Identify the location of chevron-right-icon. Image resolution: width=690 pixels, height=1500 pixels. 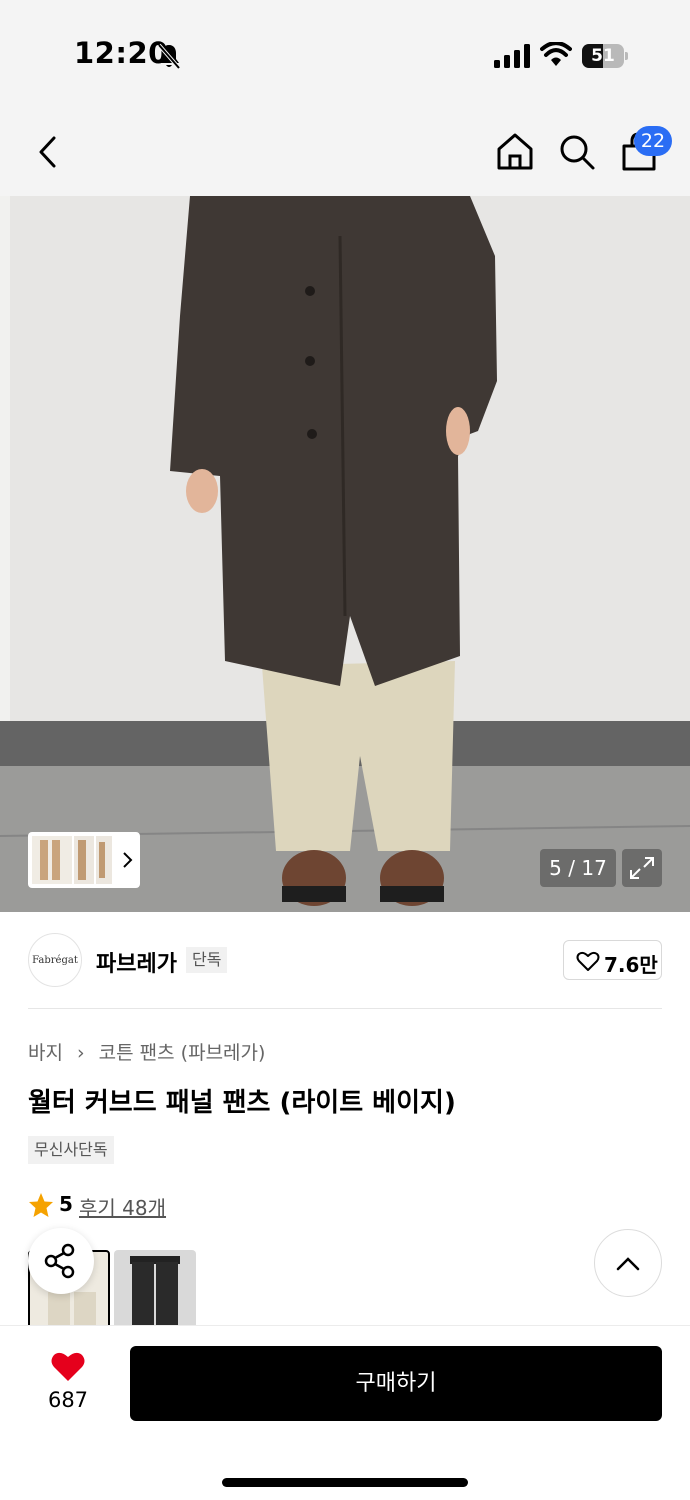
(128, 860).